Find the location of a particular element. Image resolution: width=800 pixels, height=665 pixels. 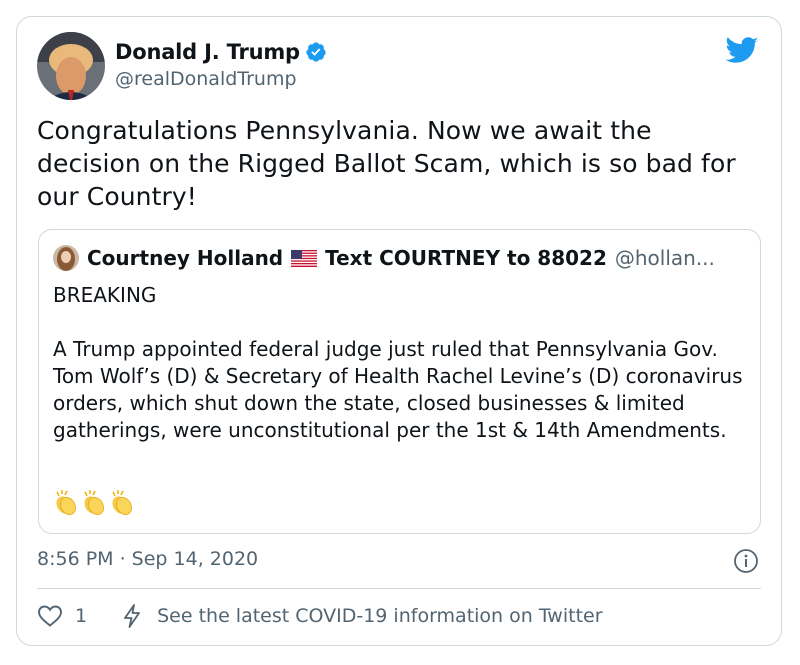

verified-badge-icon is located at coordinates (316, 52).